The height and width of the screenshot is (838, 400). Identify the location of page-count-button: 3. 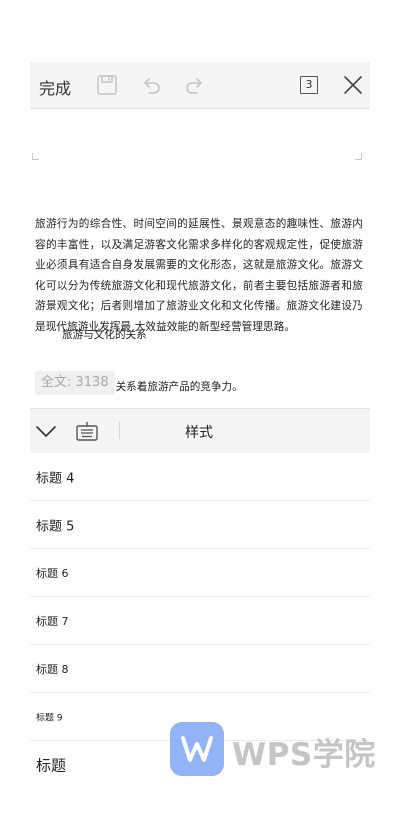
(309, 85).